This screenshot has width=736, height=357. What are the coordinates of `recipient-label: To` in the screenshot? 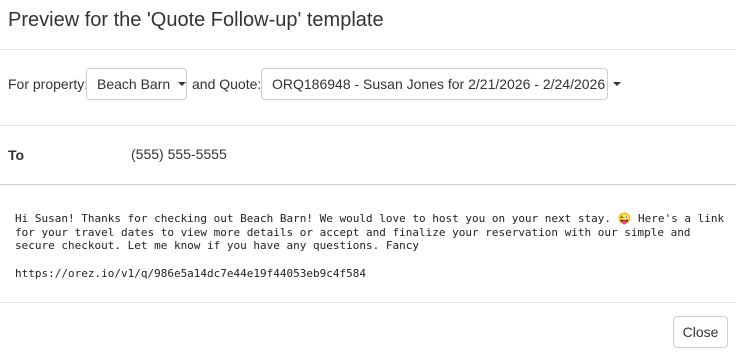 It's located at (16, 155).